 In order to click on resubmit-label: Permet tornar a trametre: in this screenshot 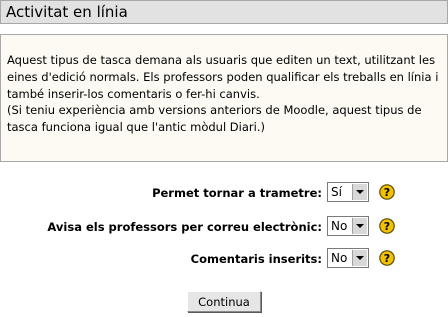, I will do `click(237, 193)`.